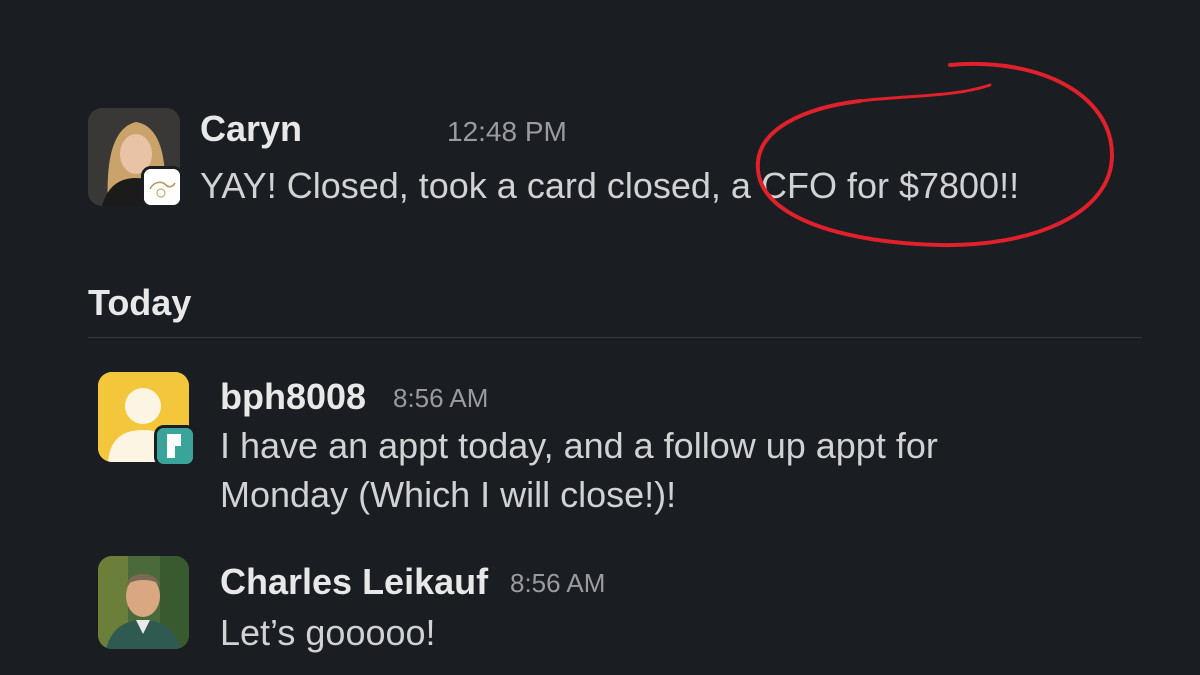 The image size is (1200, 675). What do you see at coordinates (615, 337) in the screenshot?
I see `date-divider-line` at bounding box center [615, 337].